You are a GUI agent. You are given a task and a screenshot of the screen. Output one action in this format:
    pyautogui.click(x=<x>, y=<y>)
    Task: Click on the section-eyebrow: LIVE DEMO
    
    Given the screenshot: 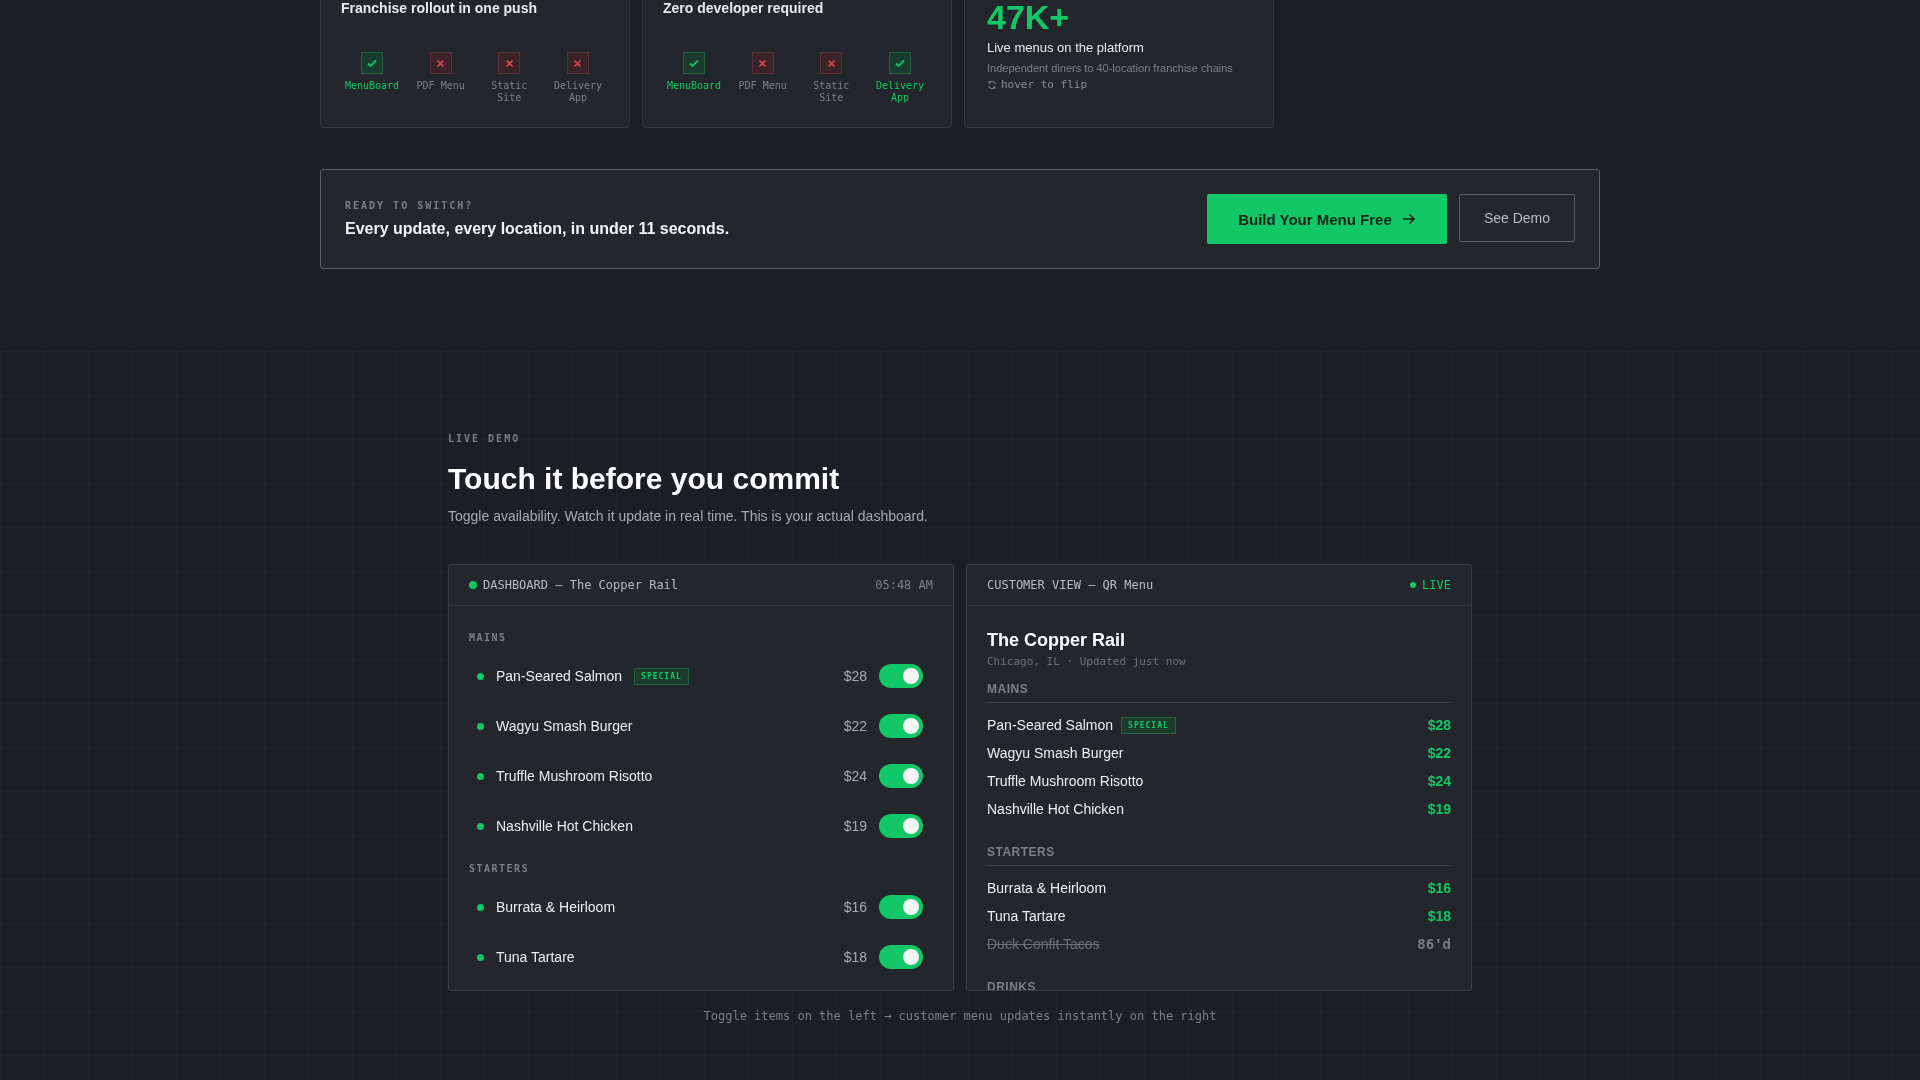 What is the action you would take?
    pyautogui.click(x=485, y=438)
    